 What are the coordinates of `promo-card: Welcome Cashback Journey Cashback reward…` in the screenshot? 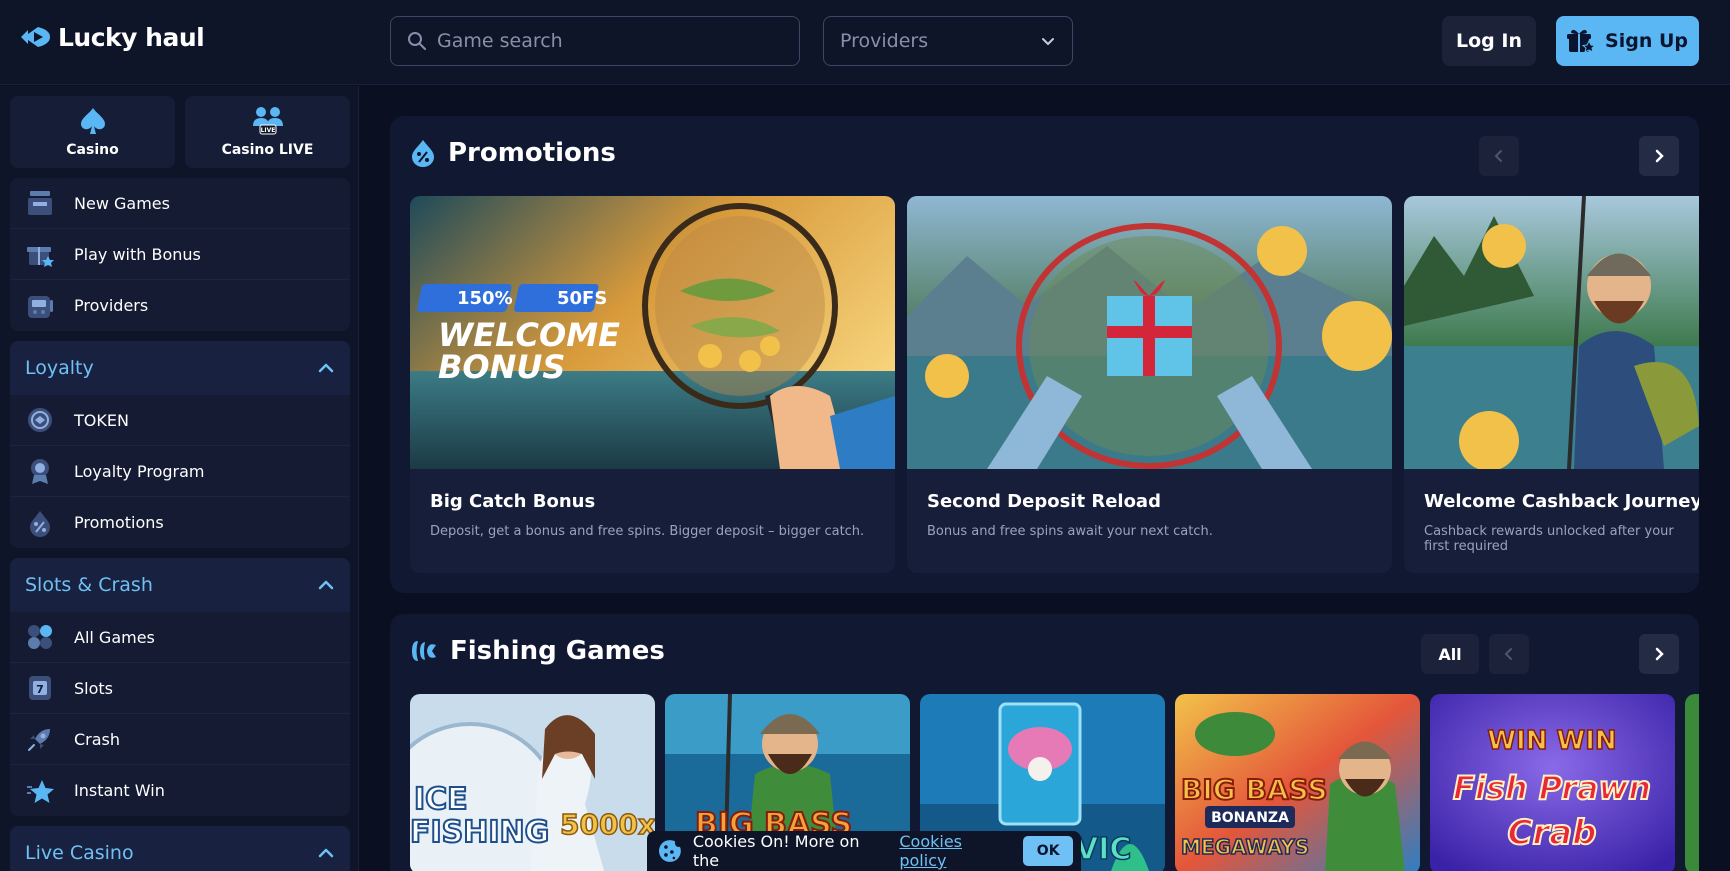 It's located at (1551, 384).